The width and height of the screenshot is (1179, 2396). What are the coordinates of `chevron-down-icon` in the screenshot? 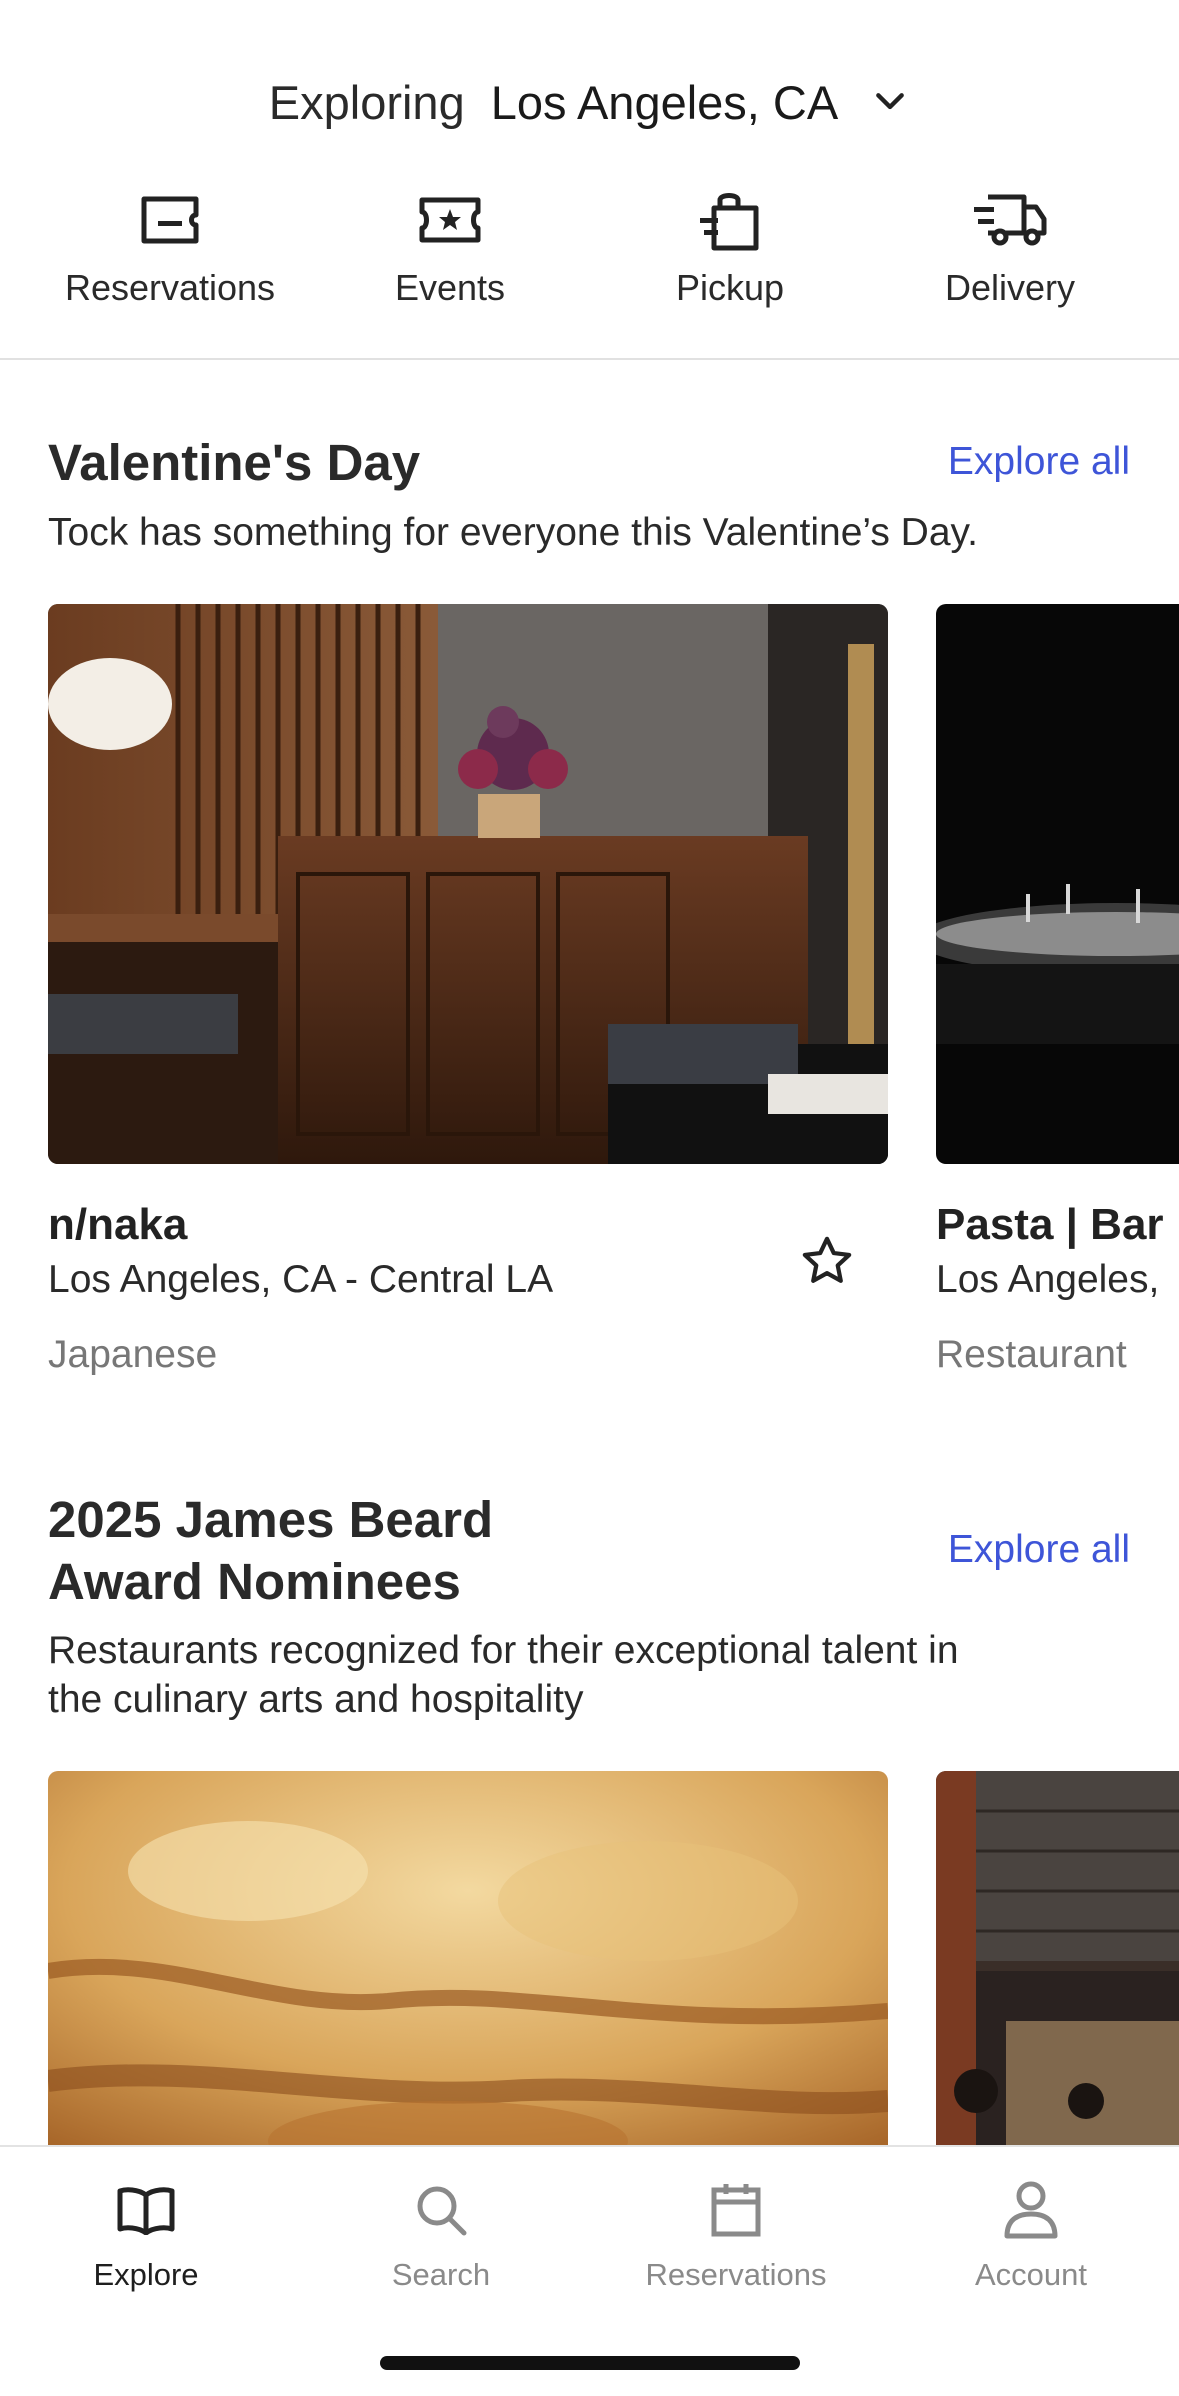 It's located at (890, 101).